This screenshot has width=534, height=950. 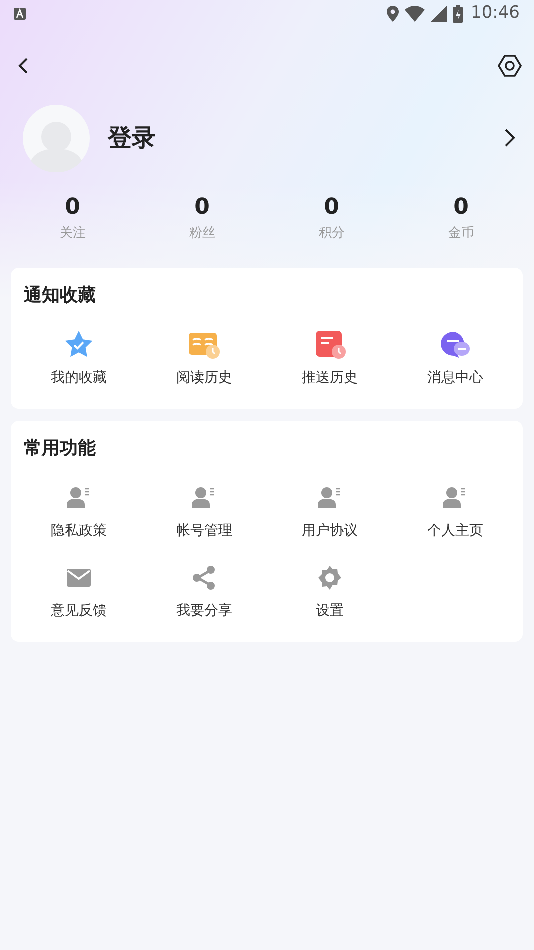 What do you see at coordinates (439, 14) in the screenshot?
I see `signal-icon` at bounding box center [439, 14].